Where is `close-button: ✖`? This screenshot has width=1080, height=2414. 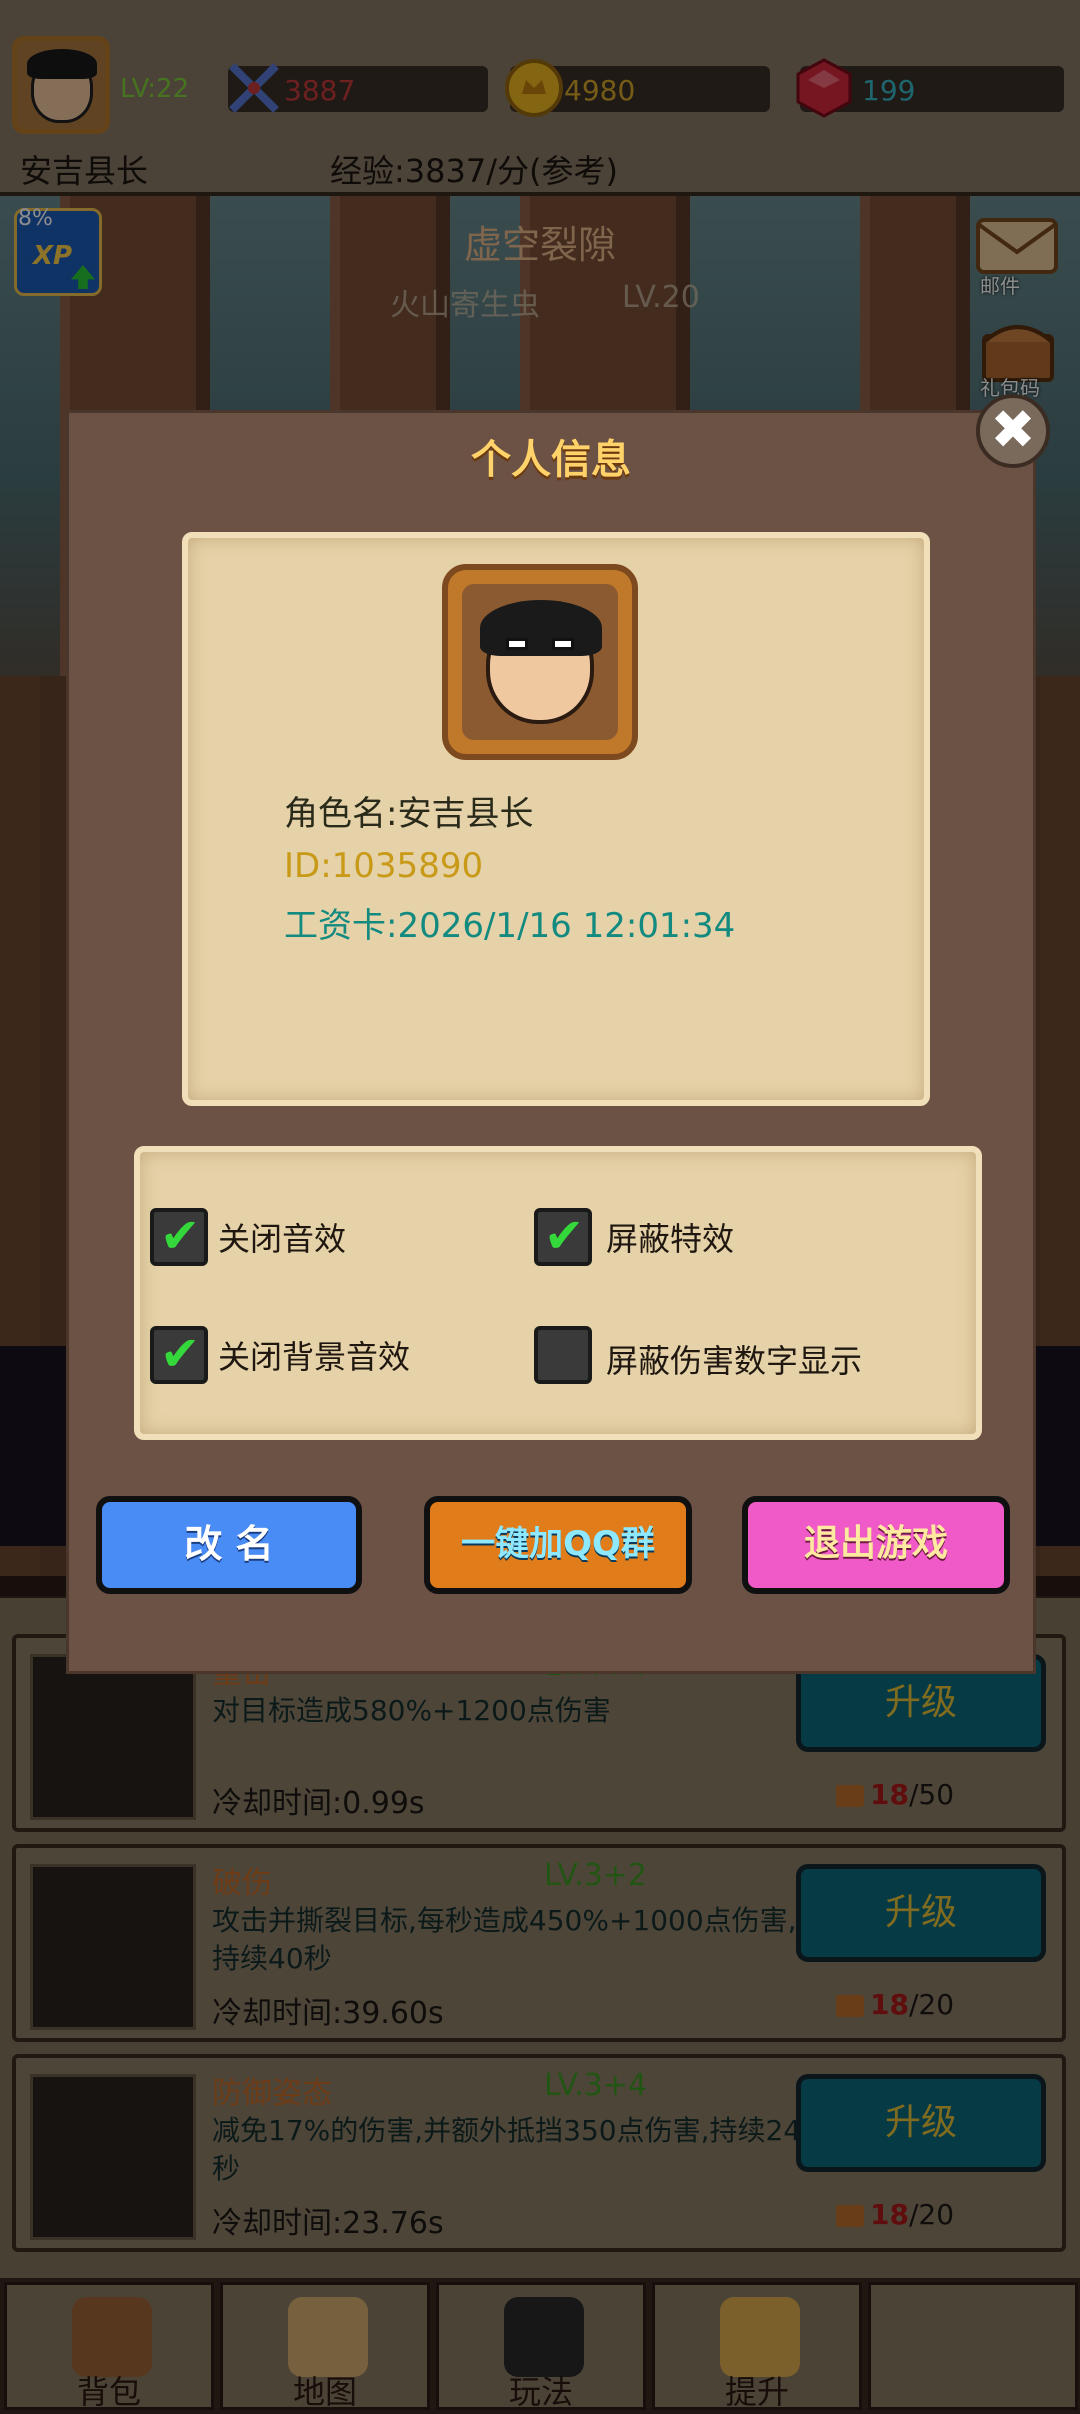
close-button: ✖ is located at coordinates (1013, 431).